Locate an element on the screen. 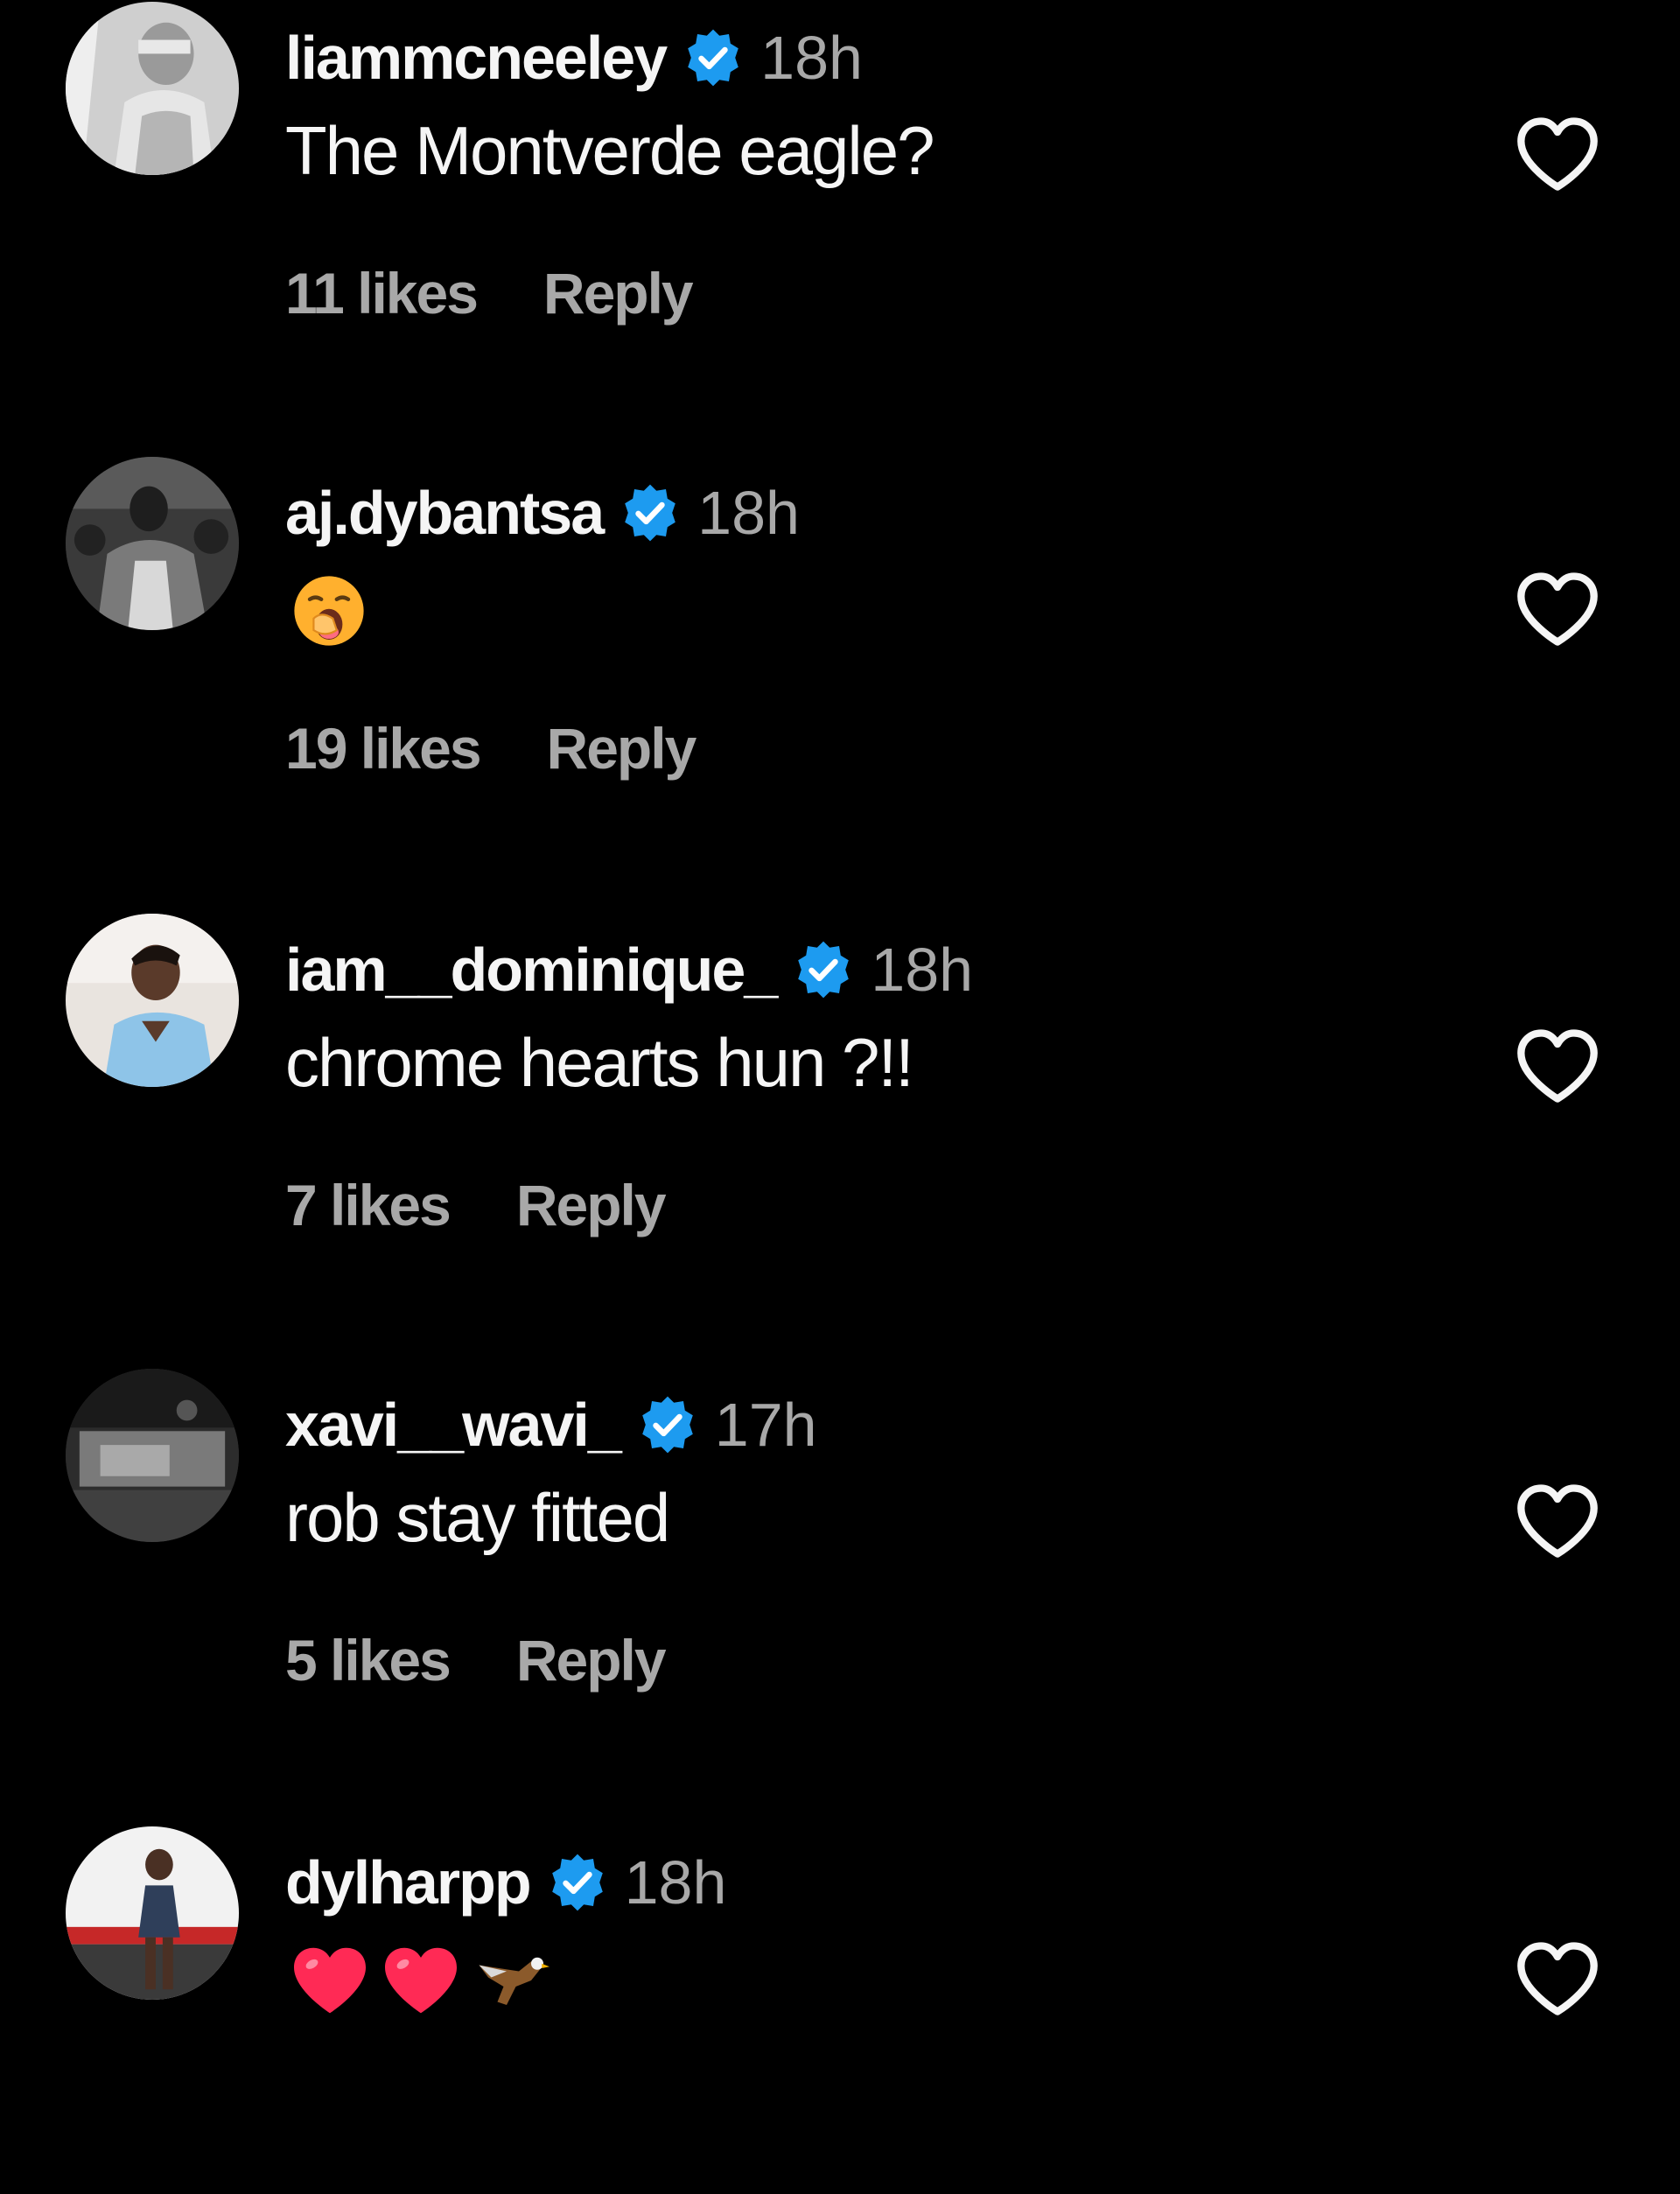 The width and height of the screenshot is (1680, 2194). eagle-emoji is located at coordinates (514, 1981).